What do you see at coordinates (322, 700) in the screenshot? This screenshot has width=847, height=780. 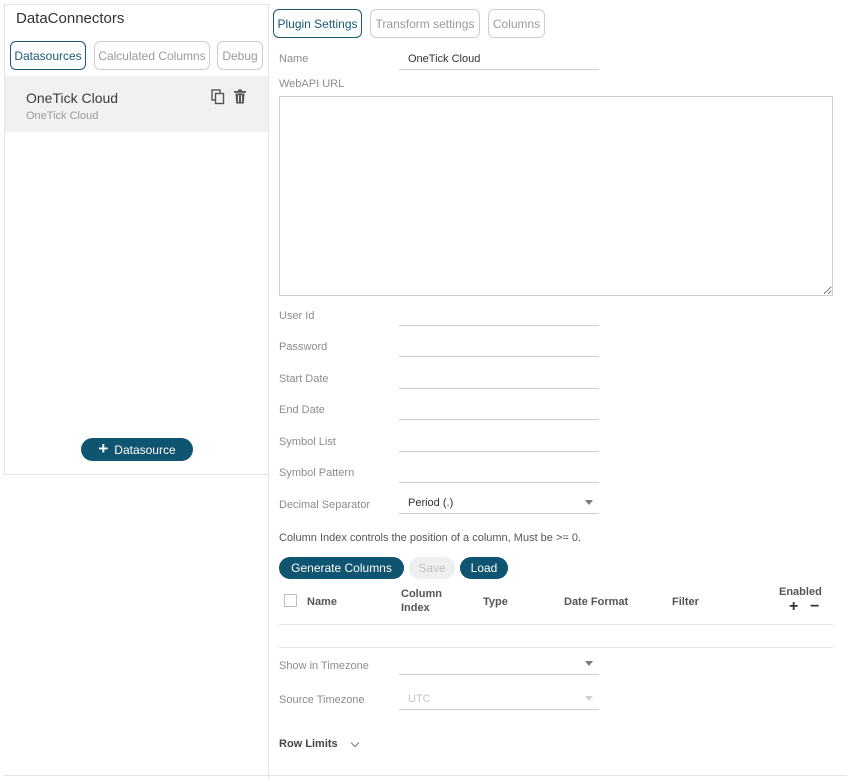 I see `source-timezone-label: Source Timezone` at bounding box center [322, 700].